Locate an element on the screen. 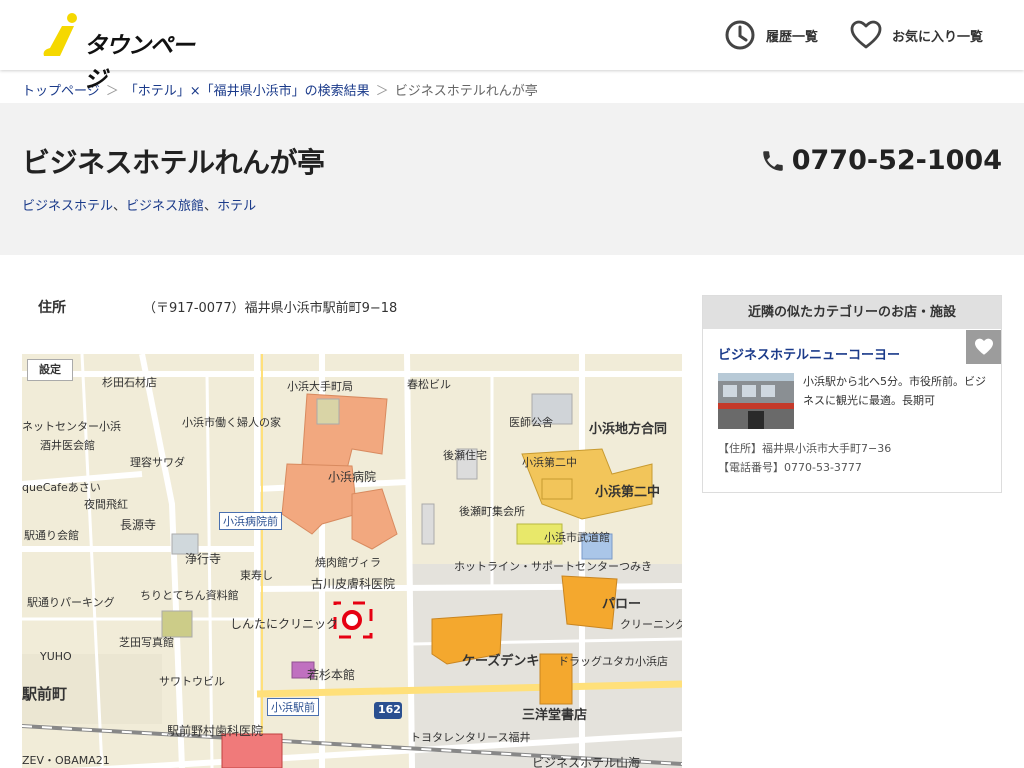  nearby-hotel-link: ビジネスホテルニューコーヨー is located at coordinates (809, 353).